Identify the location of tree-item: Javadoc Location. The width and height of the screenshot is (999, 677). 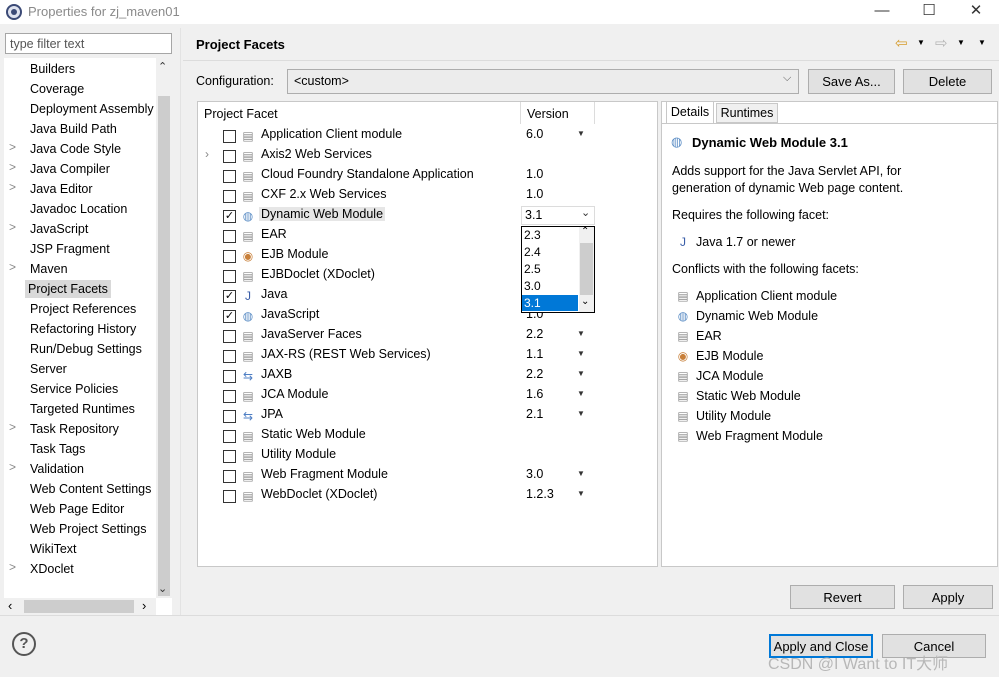
(78, 209).